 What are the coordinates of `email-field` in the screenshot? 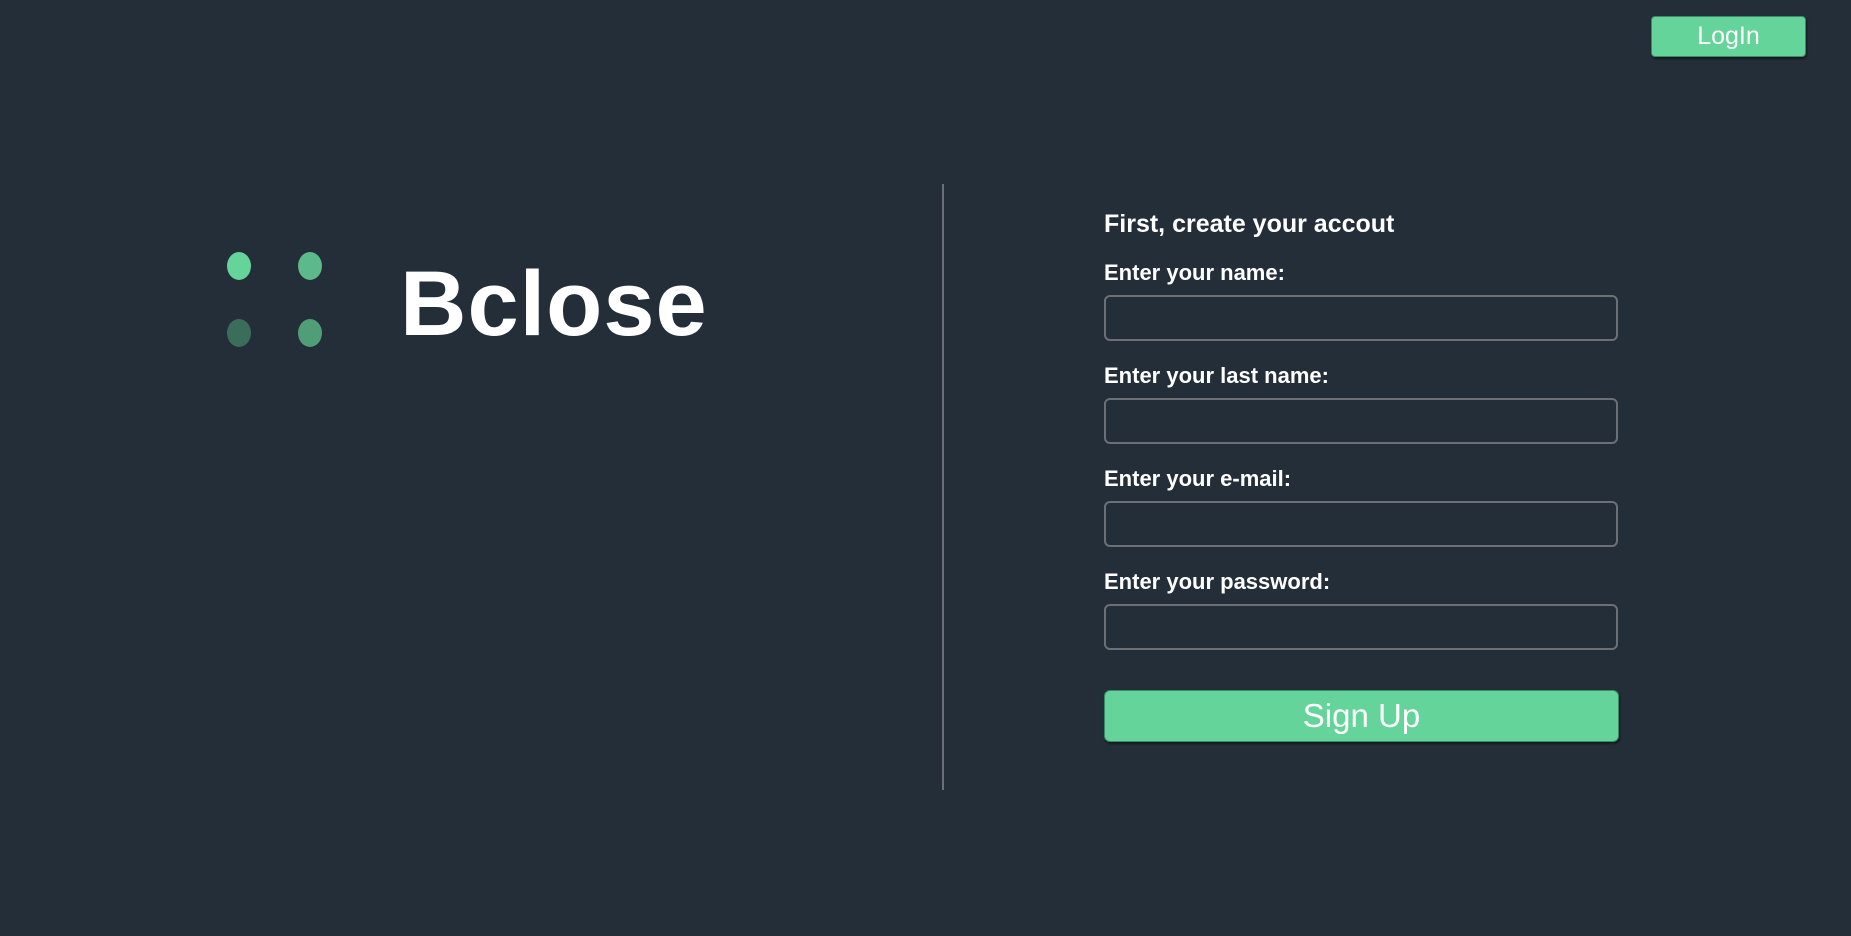 It's located at (1361, 524).